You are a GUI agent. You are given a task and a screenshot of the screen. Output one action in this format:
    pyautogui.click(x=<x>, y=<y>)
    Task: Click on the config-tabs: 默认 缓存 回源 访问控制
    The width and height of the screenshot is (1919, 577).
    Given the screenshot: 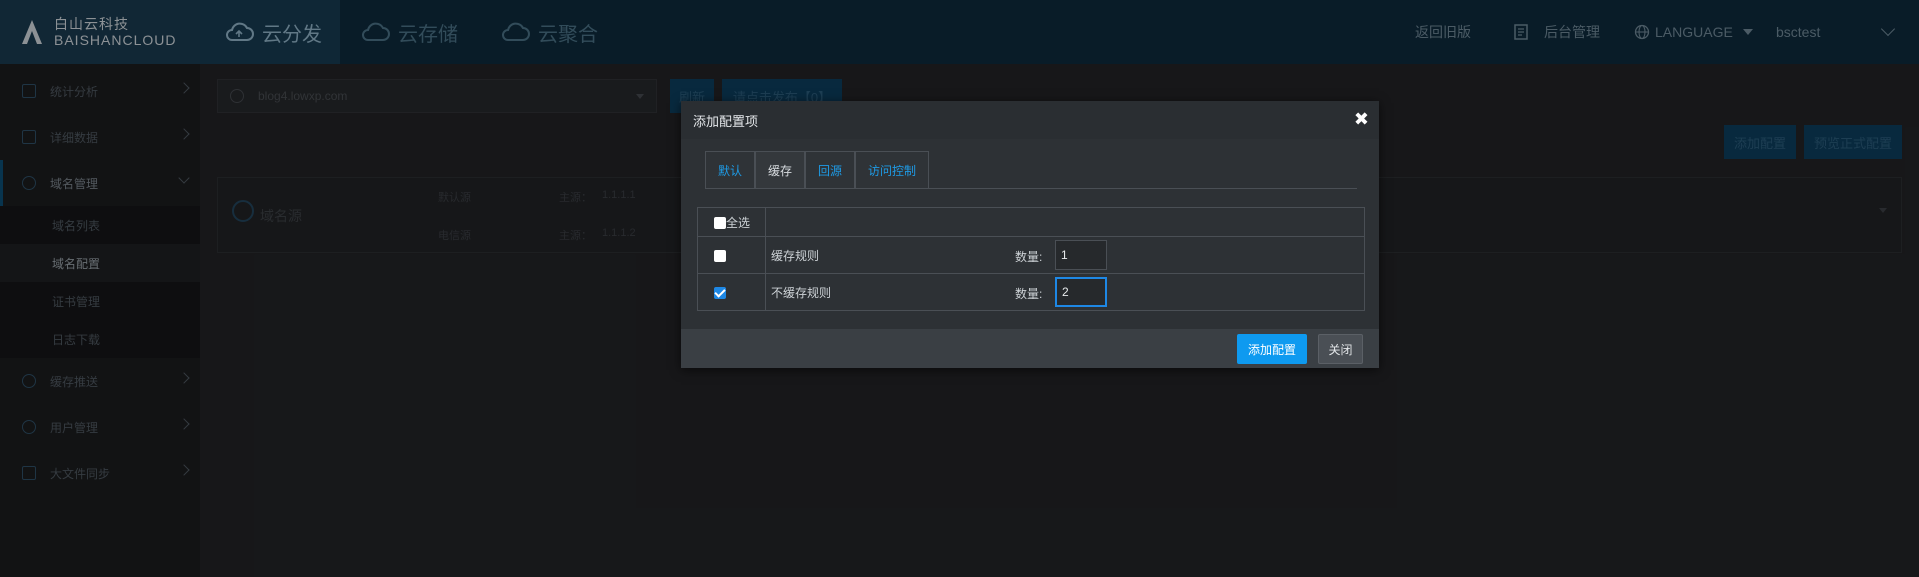 What is the action you would take?
    pyautogui.click(x=817, y=170)
    